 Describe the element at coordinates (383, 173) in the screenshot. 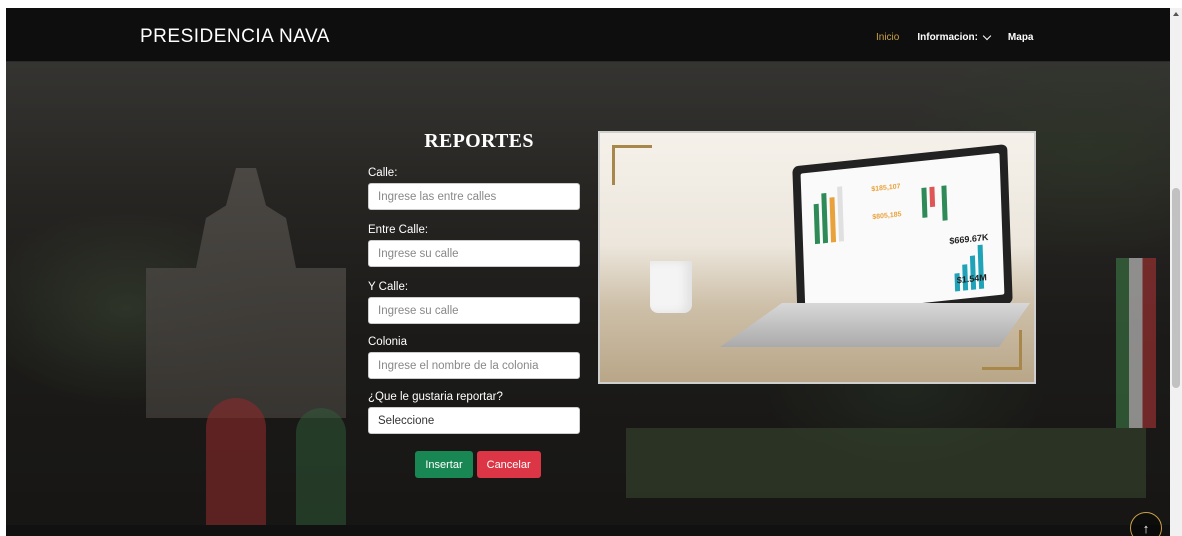

I see `field-label: Calle:` at that location.